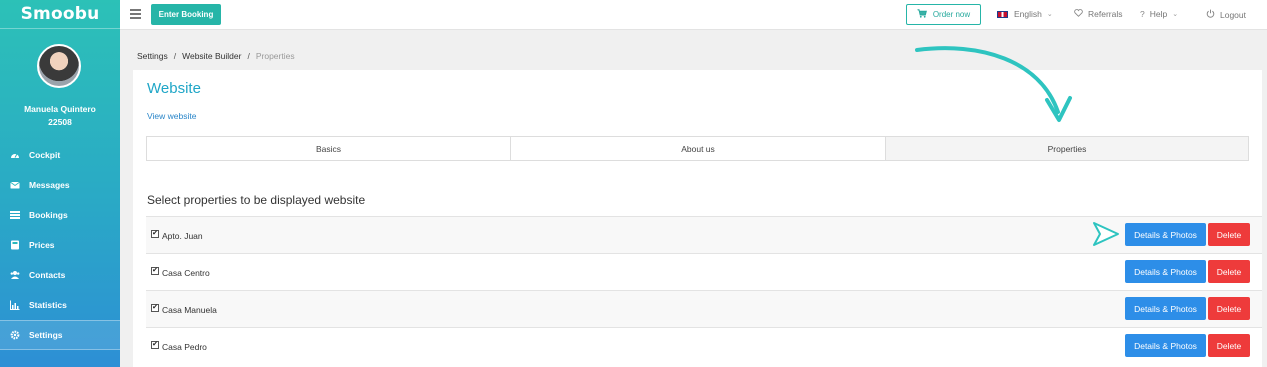  Describe the element at coordinates (922, 14) in the screenshot. I see `cart-icon` at that location.